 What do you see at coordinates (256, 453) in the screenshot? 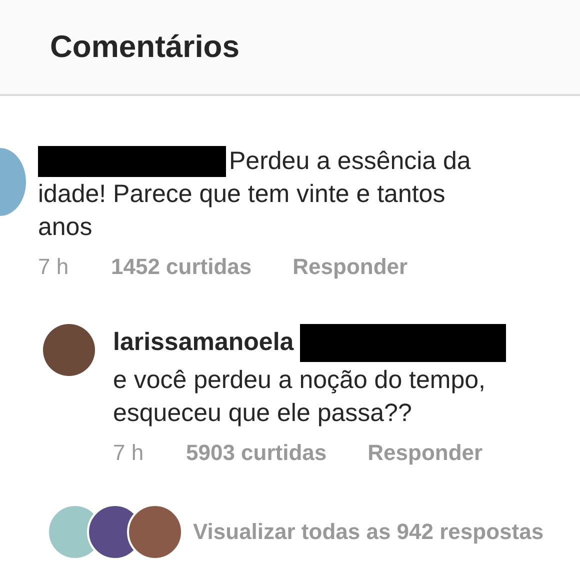
I see `likes-link: 5903 curtidas` at bounding box center [256, 453].